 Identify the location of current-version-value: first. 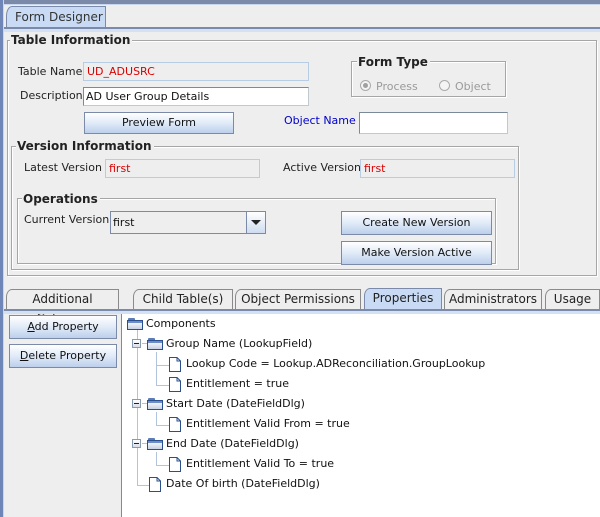
(124, 222).